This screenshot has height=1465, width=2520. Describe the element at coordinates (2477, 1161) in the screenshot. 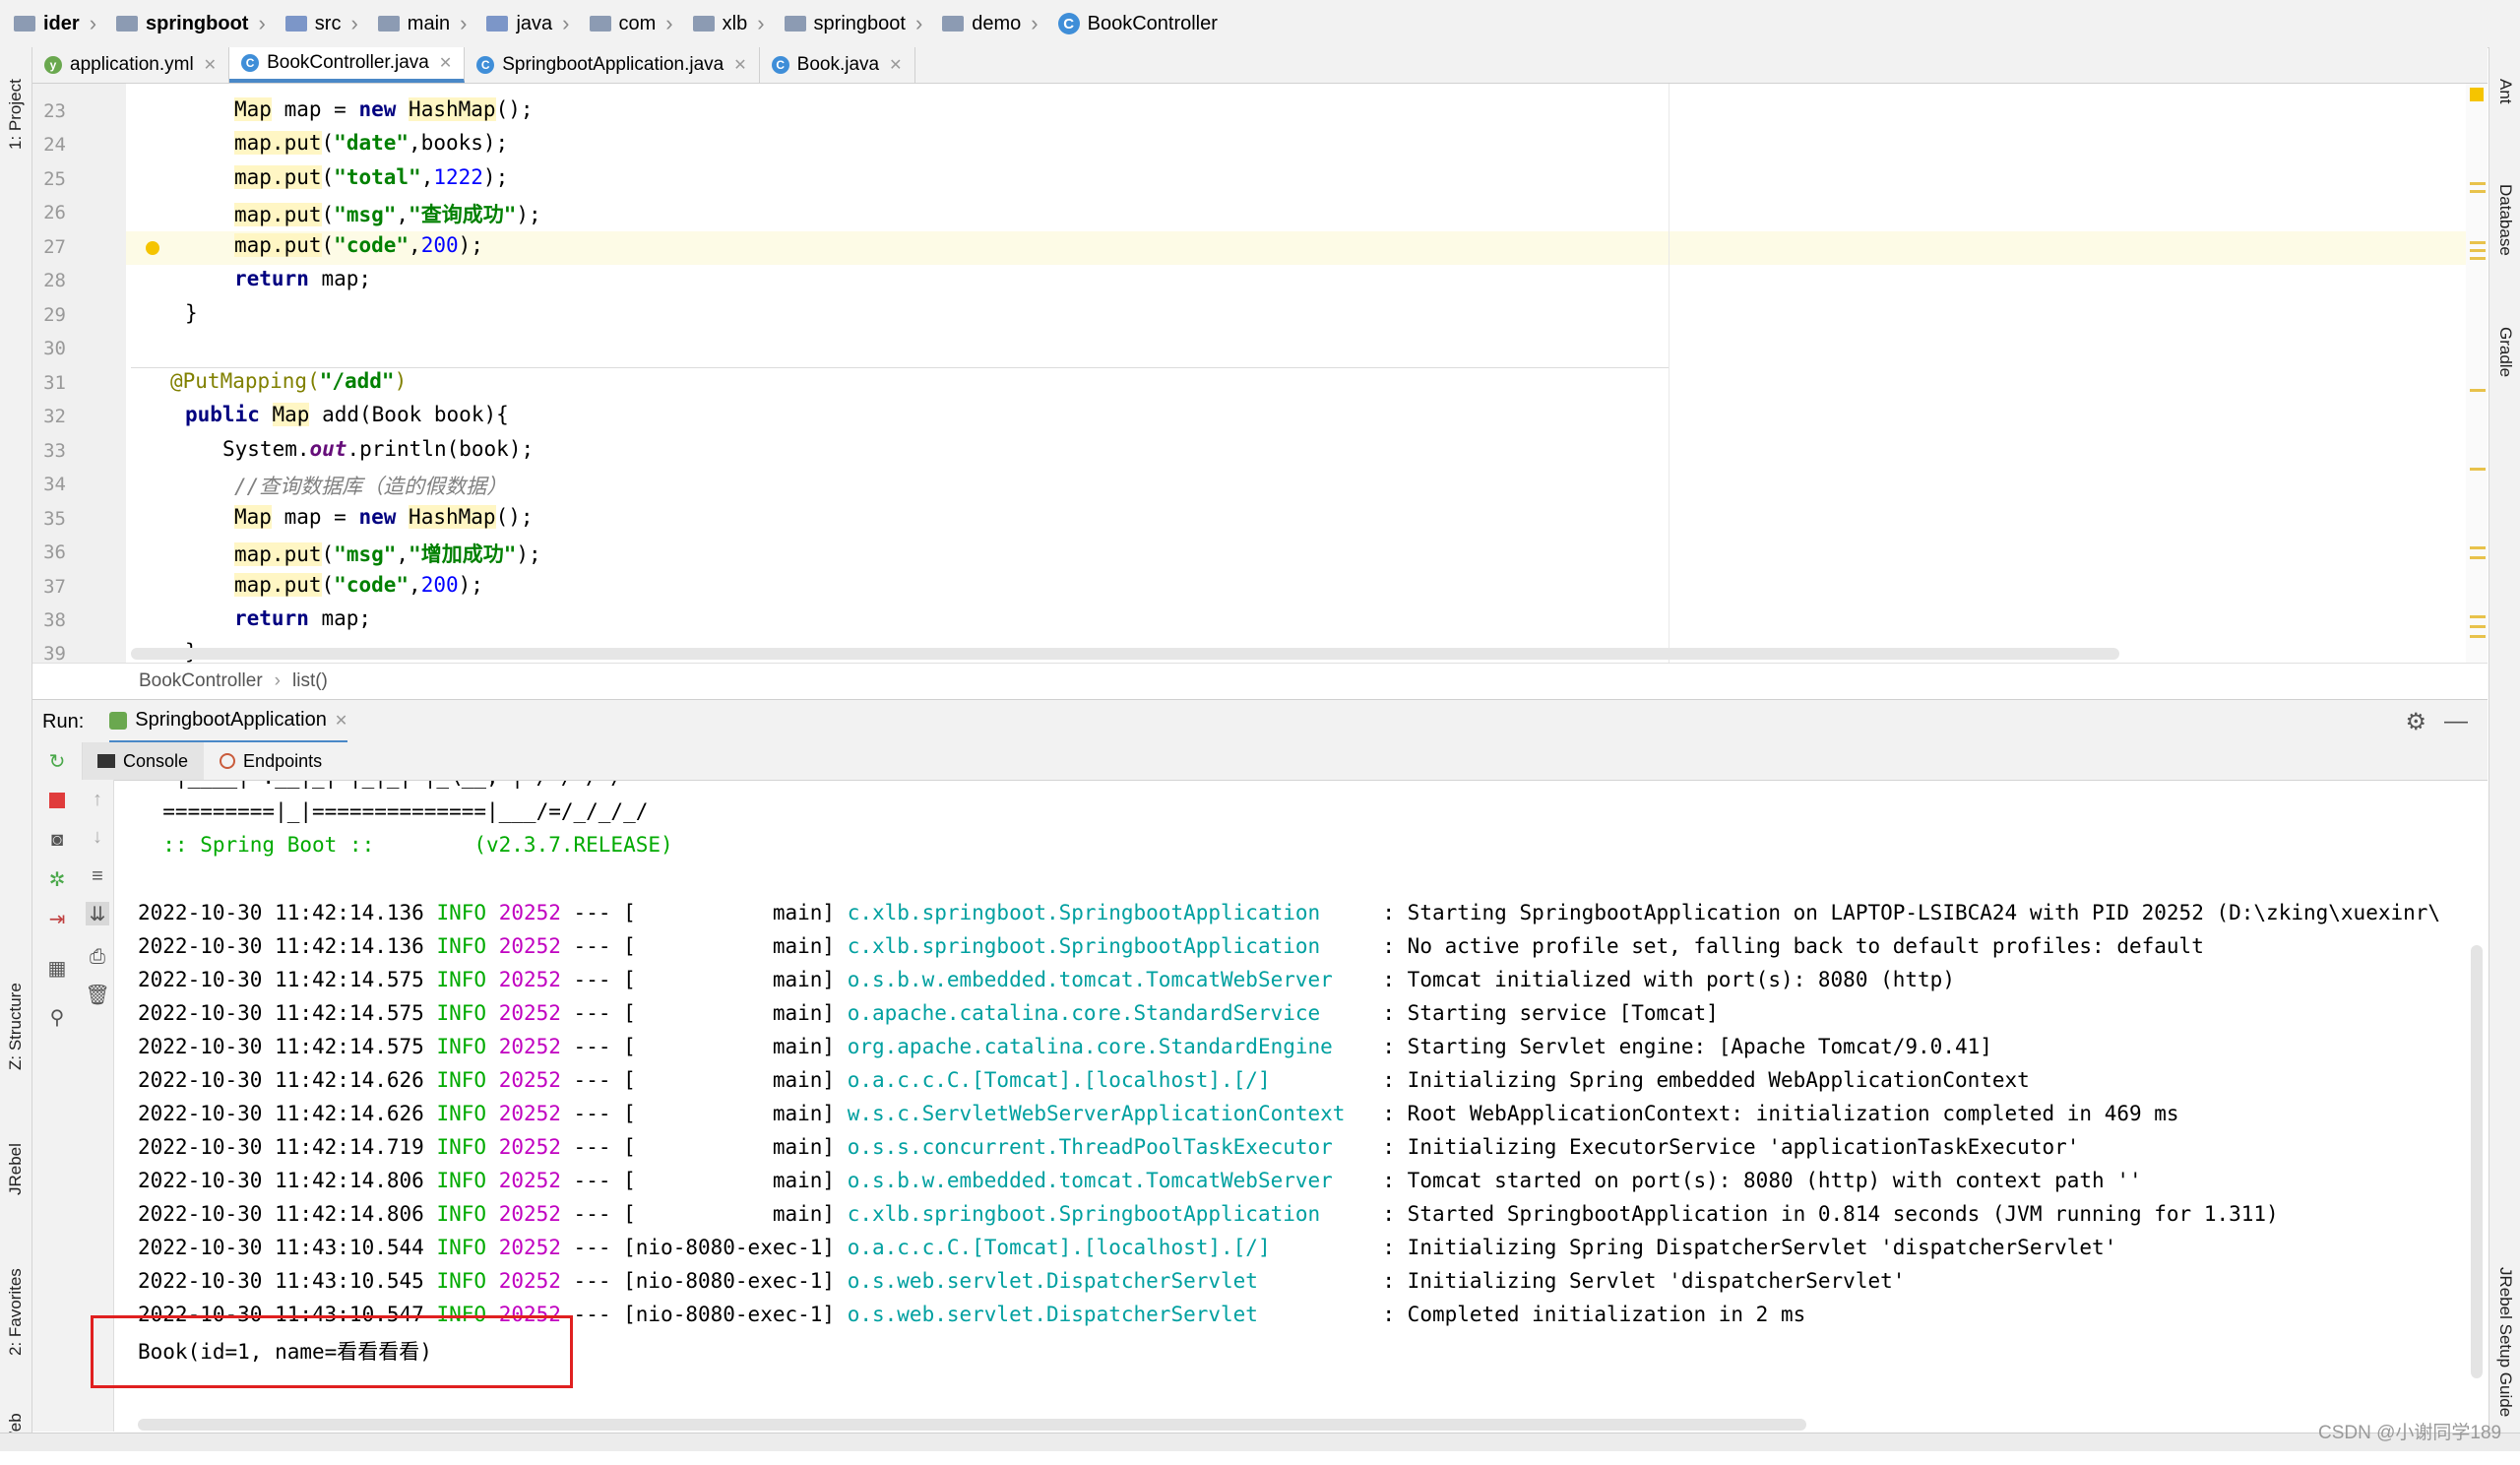

I see `console-vertical-scrollbar` at that location.